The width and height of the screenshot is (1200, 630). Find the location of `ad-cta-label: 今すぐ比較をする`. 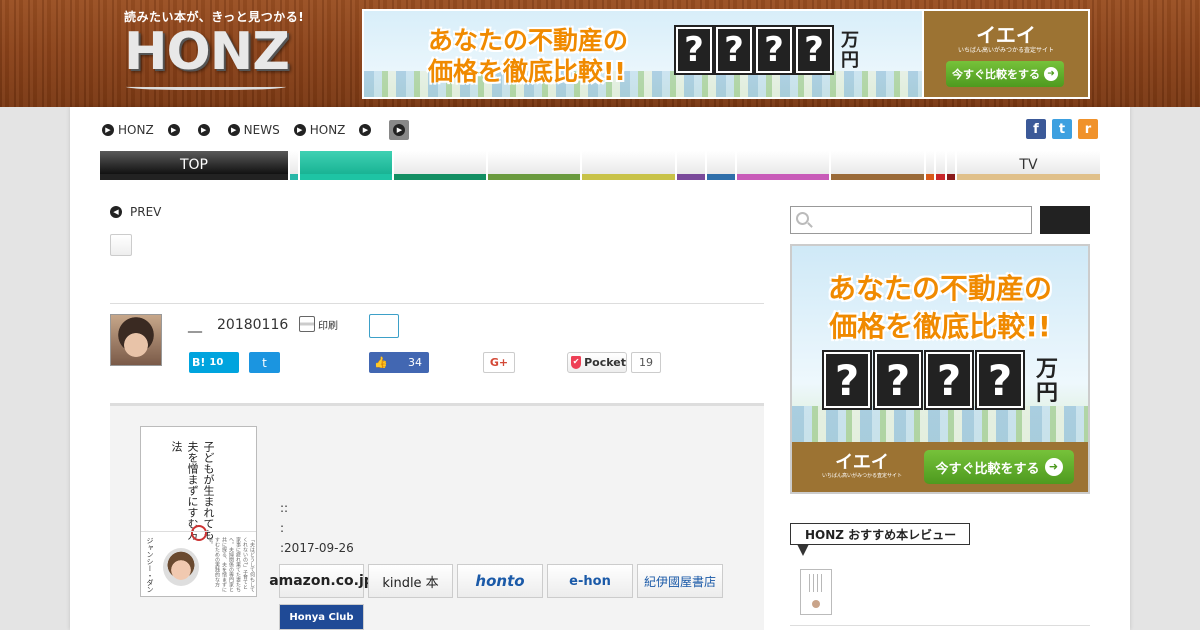

ad-cta-label: 今すぐ比較をする is located at coordinates (996, 74).